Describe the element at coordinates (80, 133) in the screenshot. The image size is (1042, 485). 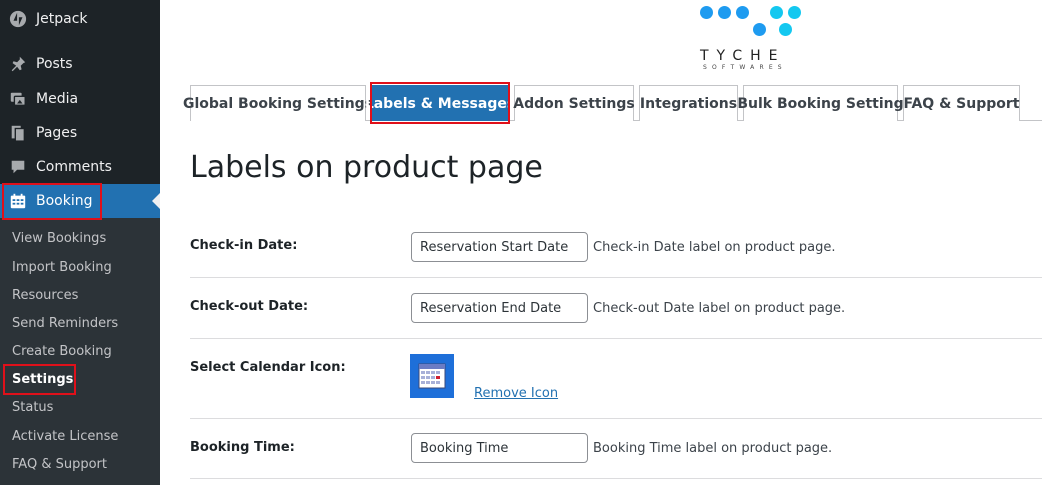
I see `sidebar-item-pages: Pages` at that location.